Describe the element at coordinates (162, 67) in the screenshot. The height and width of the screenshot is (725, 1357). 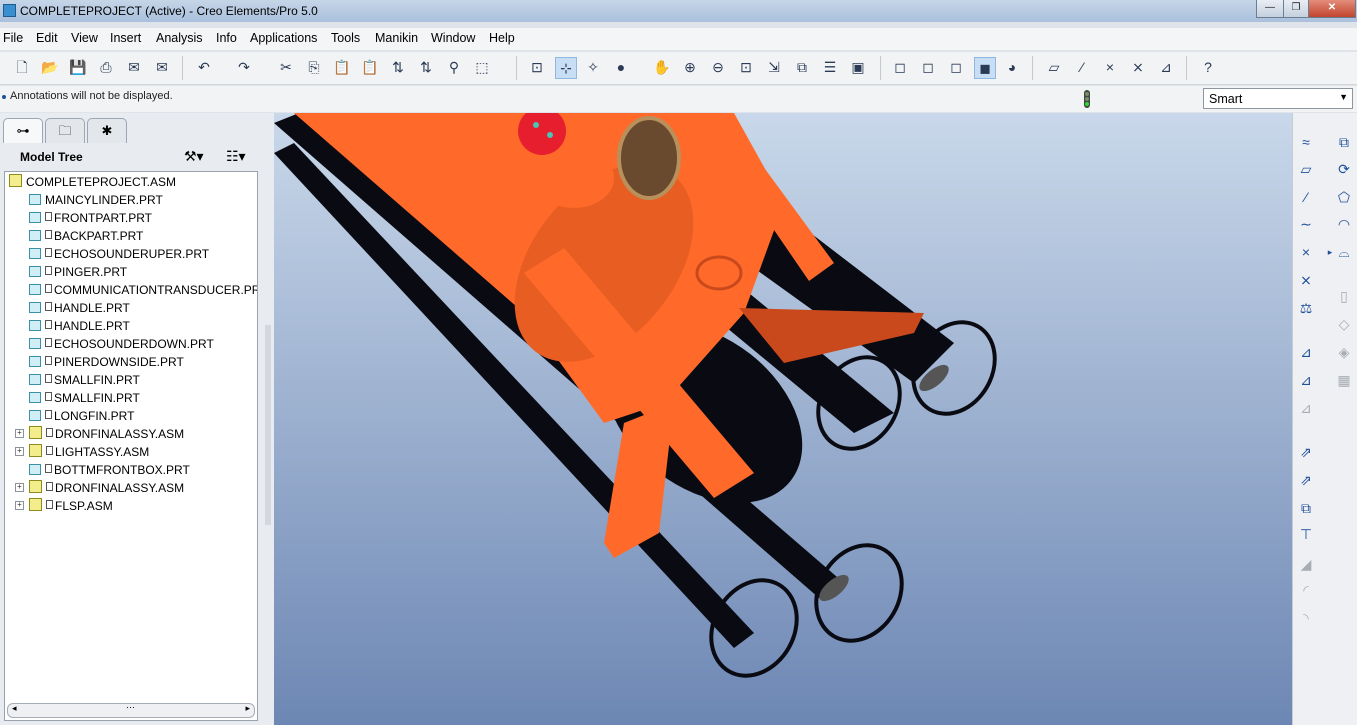
I see `email-link-icon: ✉` at that location.